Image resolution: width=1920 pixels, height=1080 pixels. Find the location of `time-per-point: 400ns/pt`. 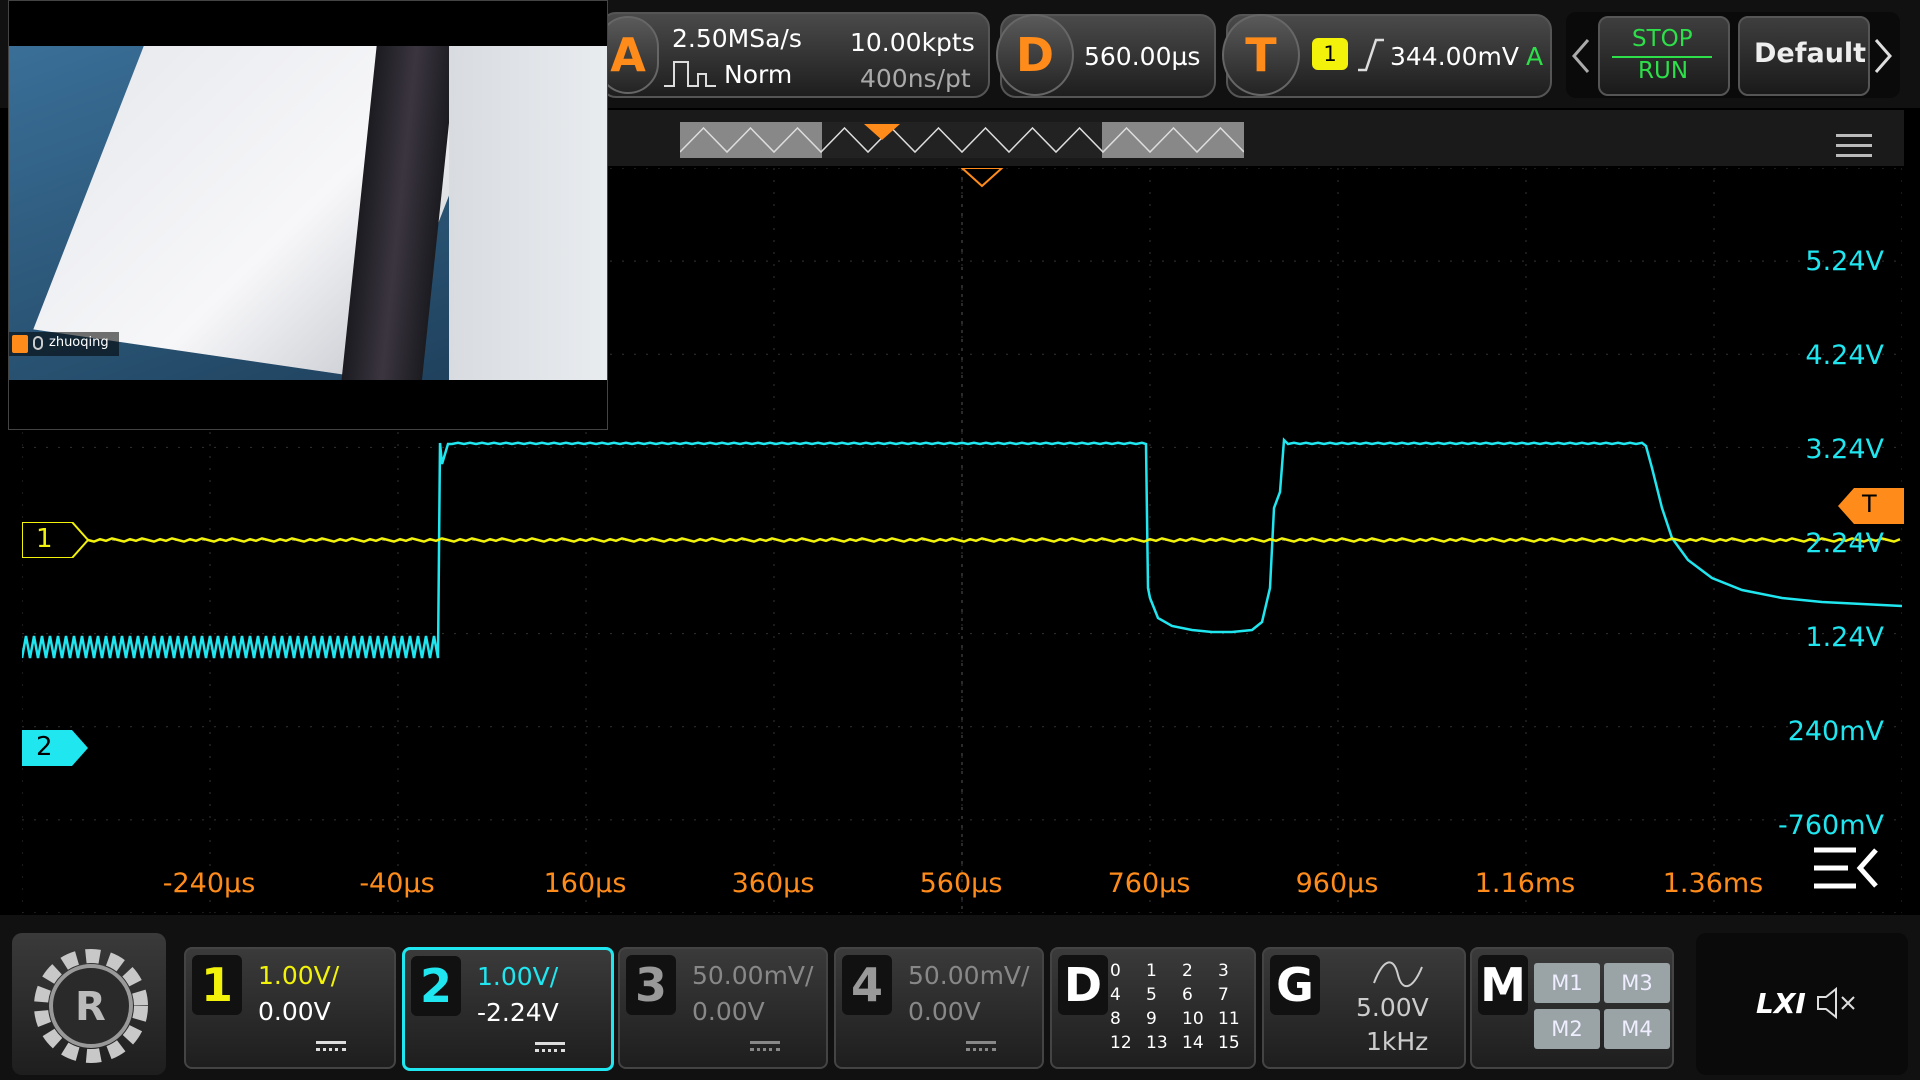

time-per-point: 400ns/pt is located at coordinates (915, 78).